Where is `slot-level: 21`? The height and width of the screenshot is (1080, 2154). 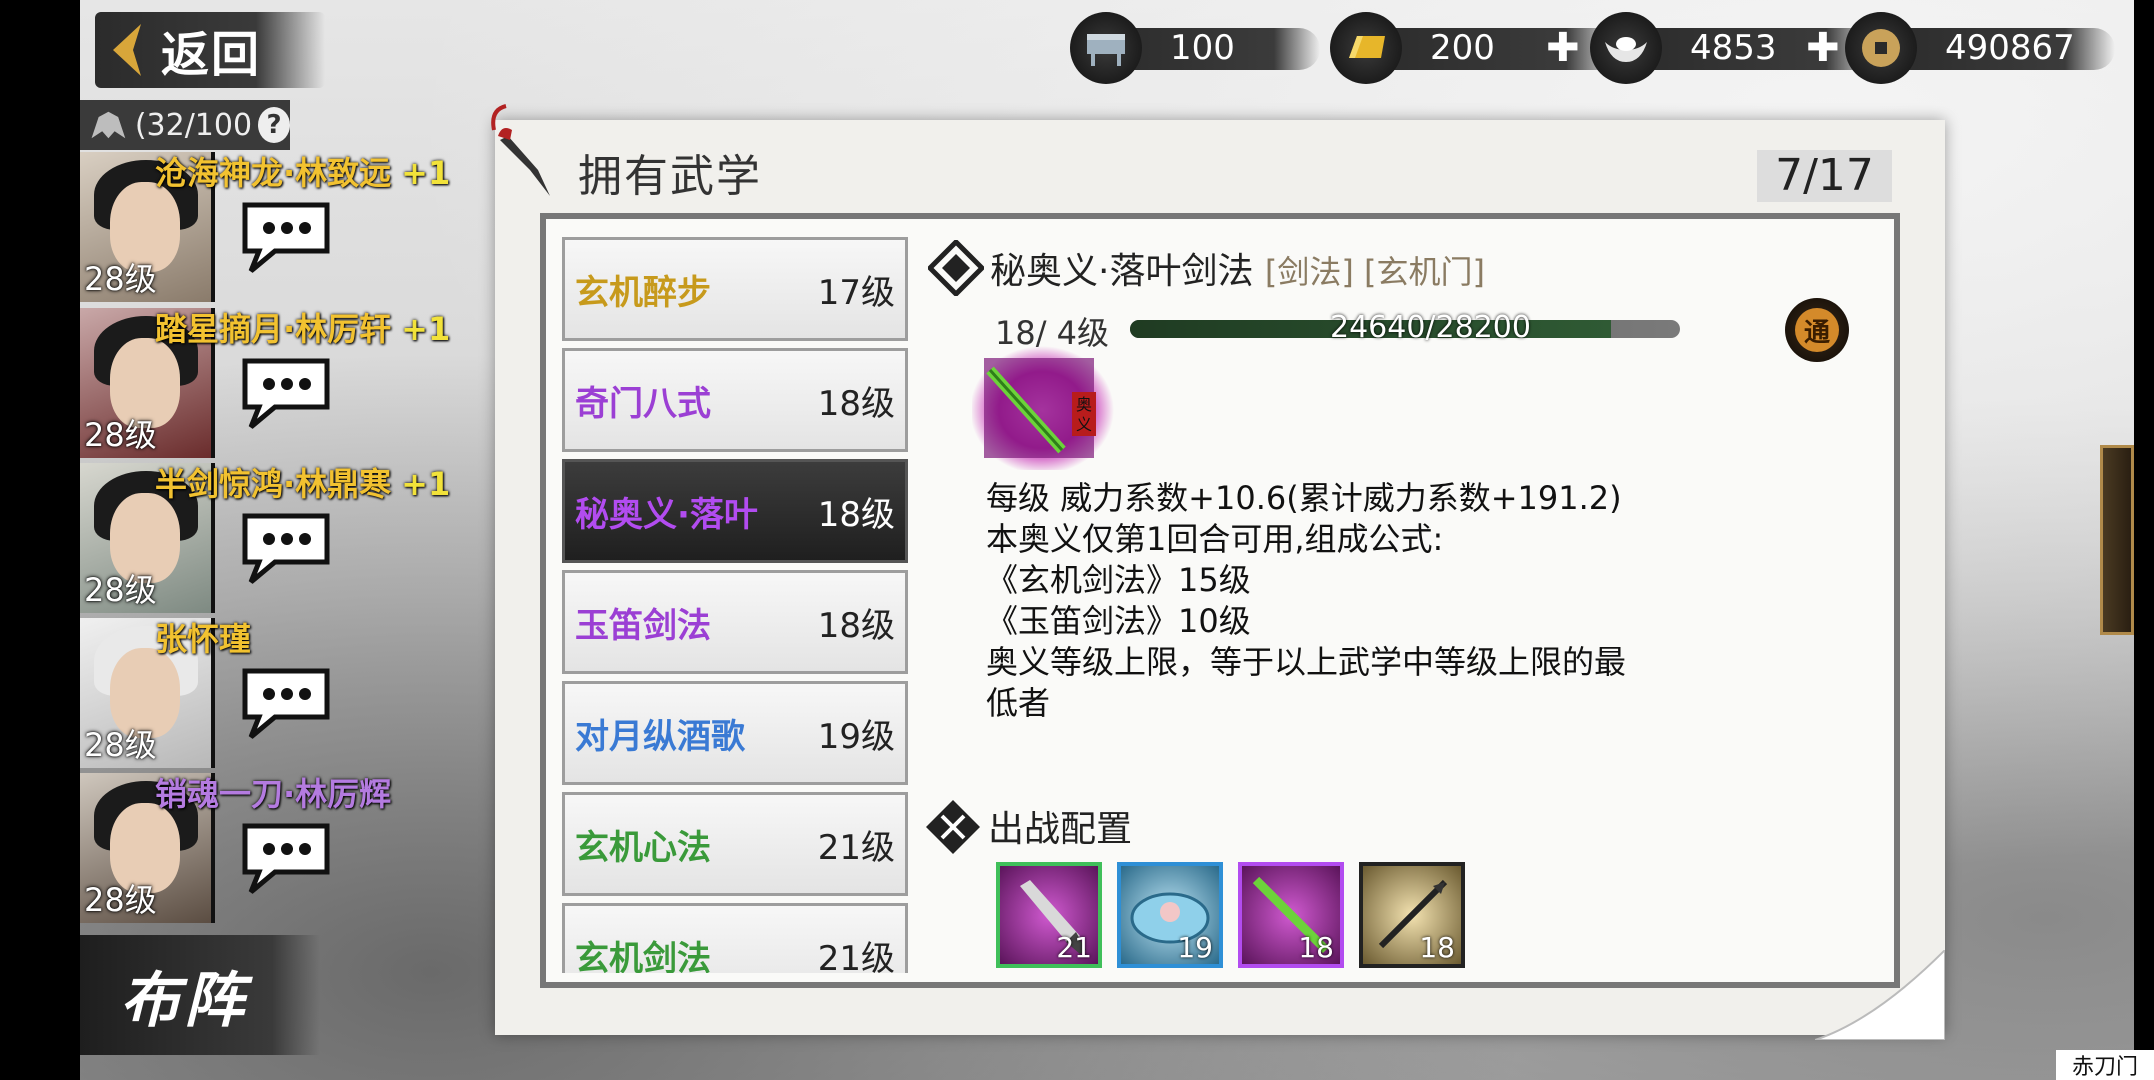
slot-level: 21 is located at coordinates (1074, 947).